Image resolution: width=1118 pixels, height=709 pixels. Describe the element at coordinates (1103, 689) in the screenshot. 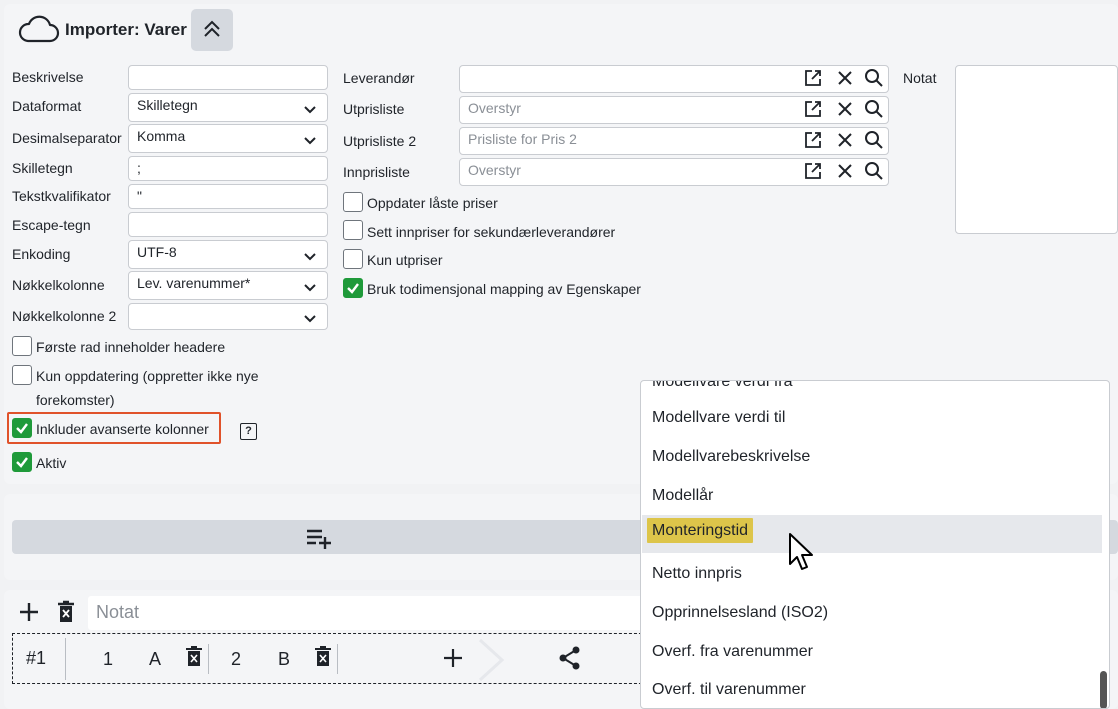

I see `dropdown-scrollbar` at that location.